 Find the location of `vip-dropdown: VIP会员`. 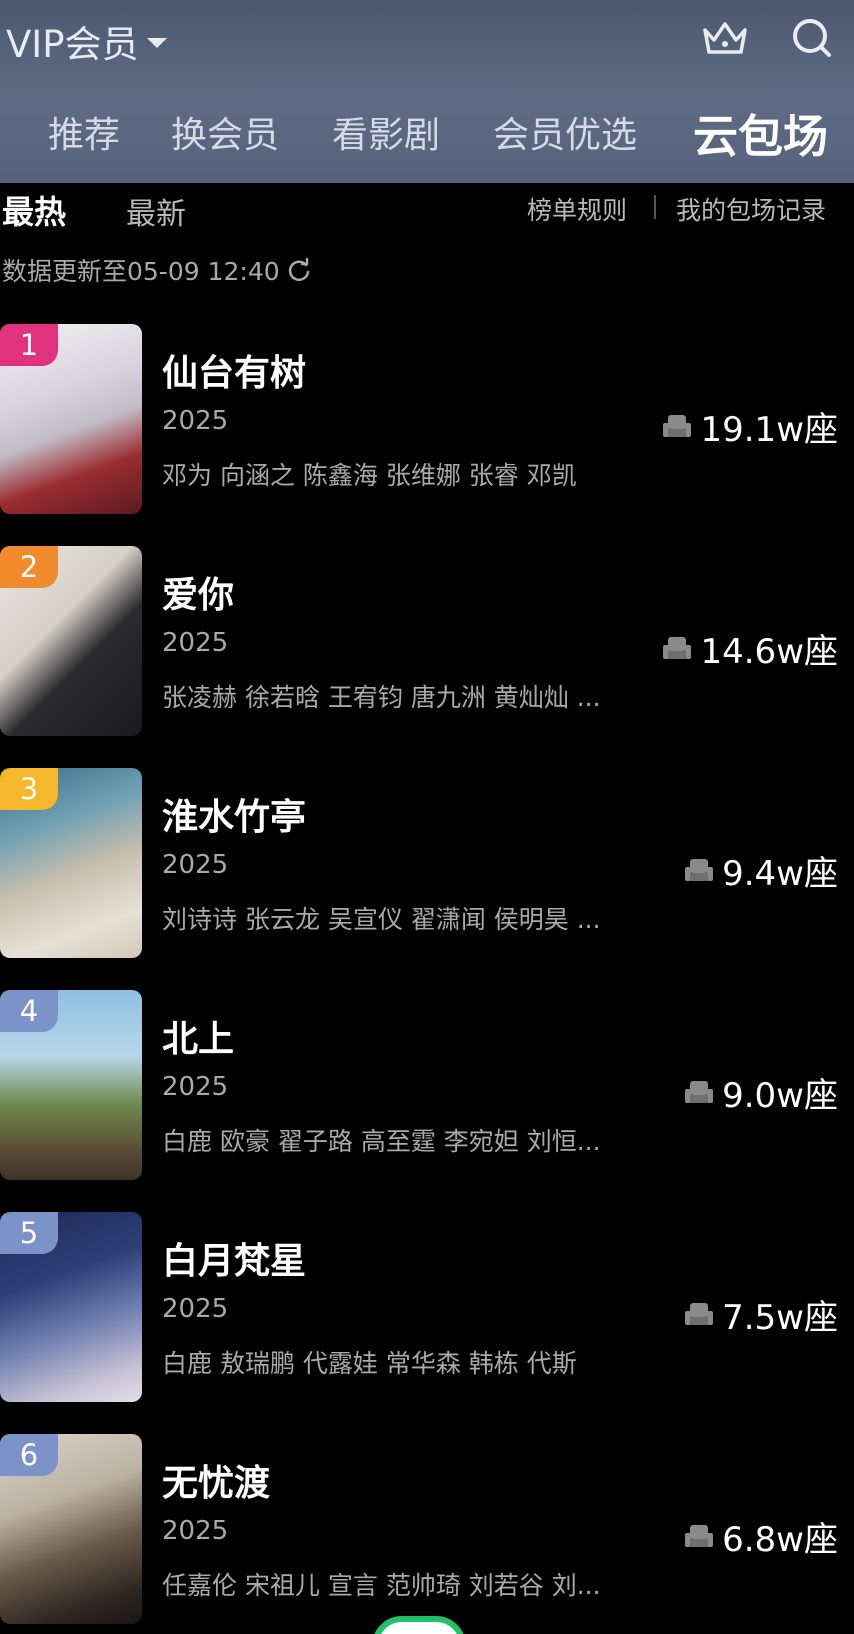

vip-dropdown: VIP会员 is located at coordinates (86, 41).